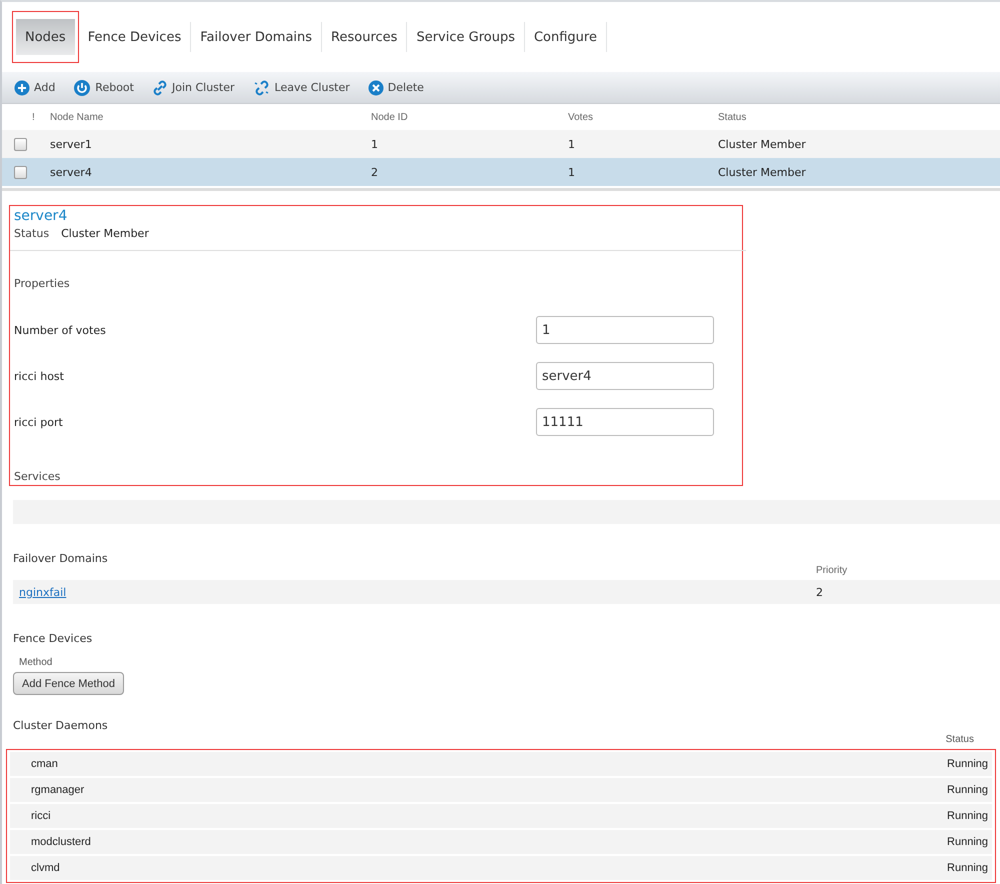 The height and width of the screenshot is (884, 1000). Describe the element at coordinates (42, 283) in the screenshot. I see `section-heading: Properties` at that location.